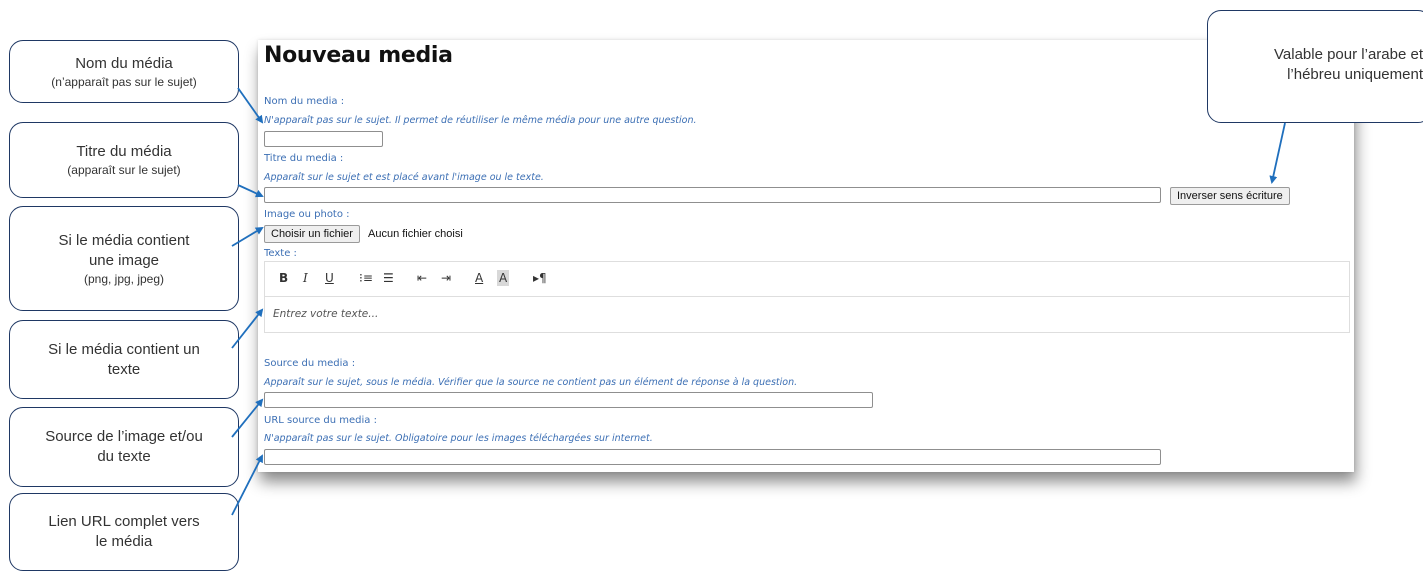 Image resolution: width=1423 pixels, height=571 pixels. What do you see at coordinates (250, 191) in the screenshot?
I see `arrow-title` at bounding box center [250, 191].